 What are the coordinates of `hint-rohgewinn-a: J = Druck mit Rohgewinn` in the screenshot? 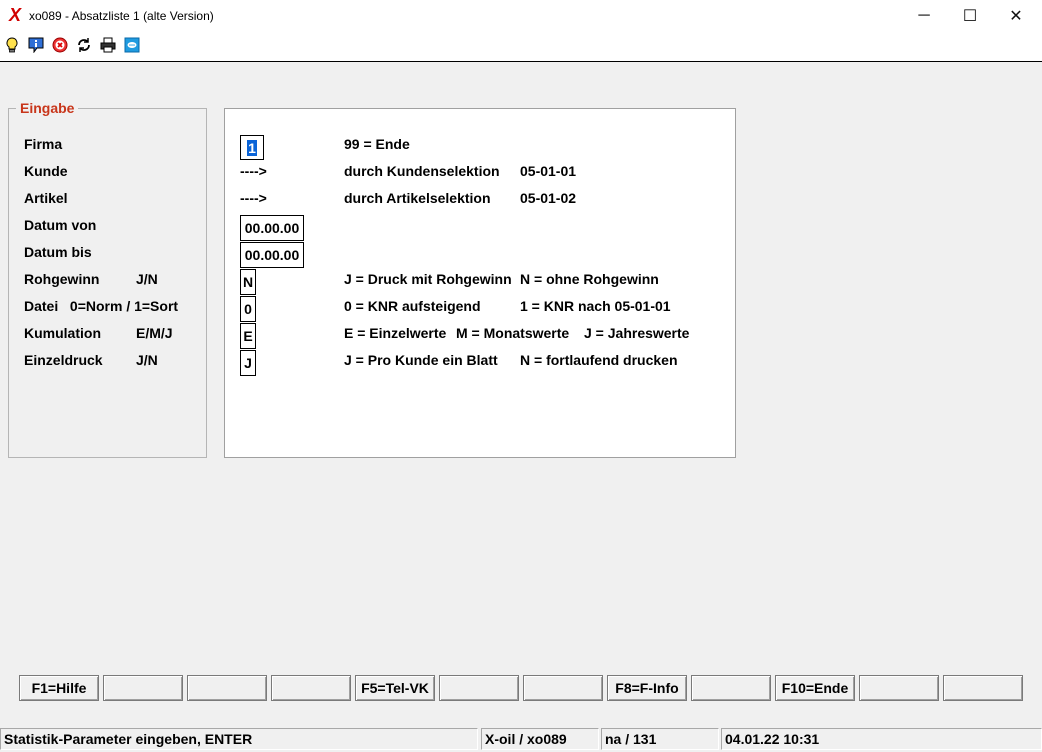 It's located at (428, 279).